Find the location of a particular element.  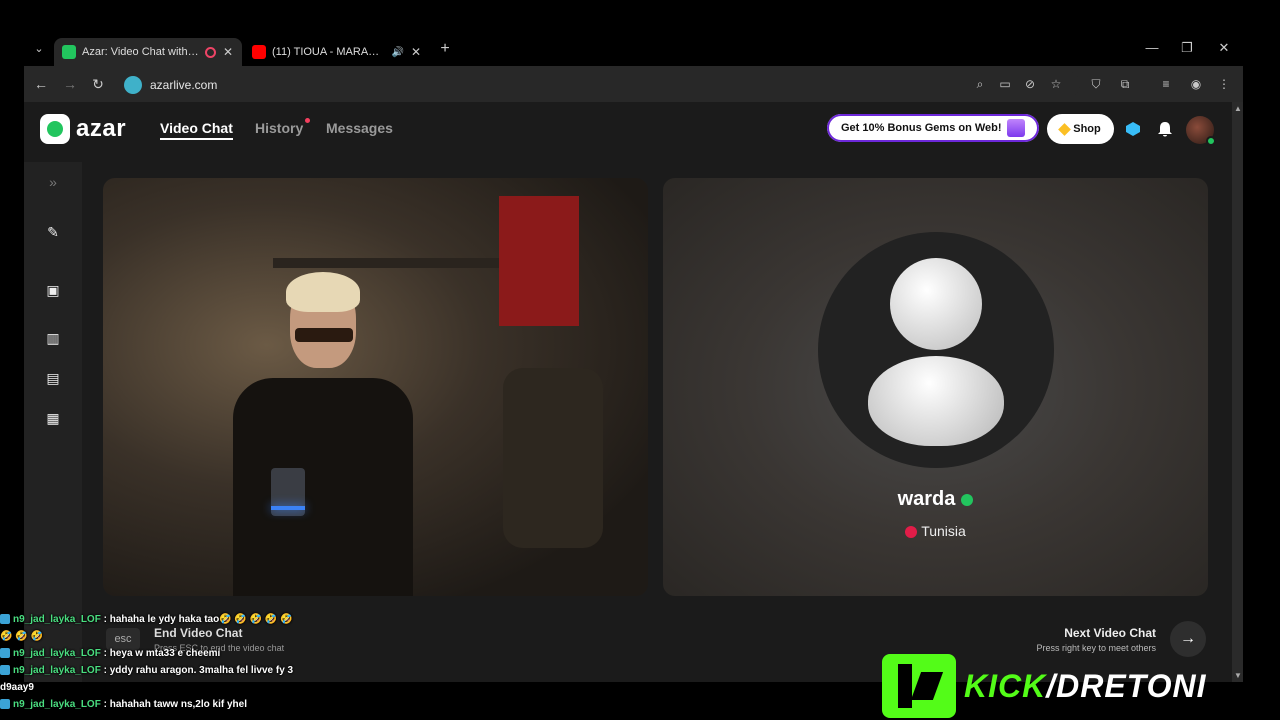

verified-icon is located at coordinates (967, 499).